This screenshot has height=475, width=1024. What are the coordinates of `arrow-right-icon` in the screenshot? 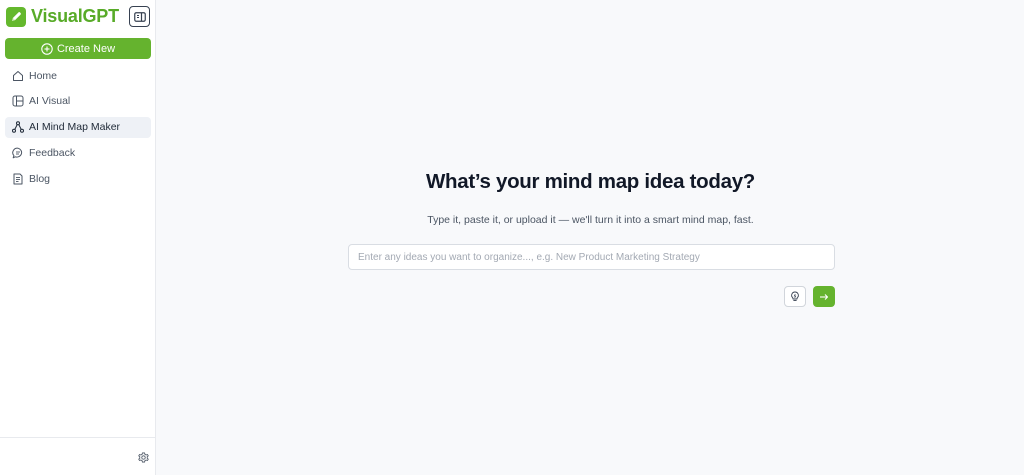 It's located at (824, 297).